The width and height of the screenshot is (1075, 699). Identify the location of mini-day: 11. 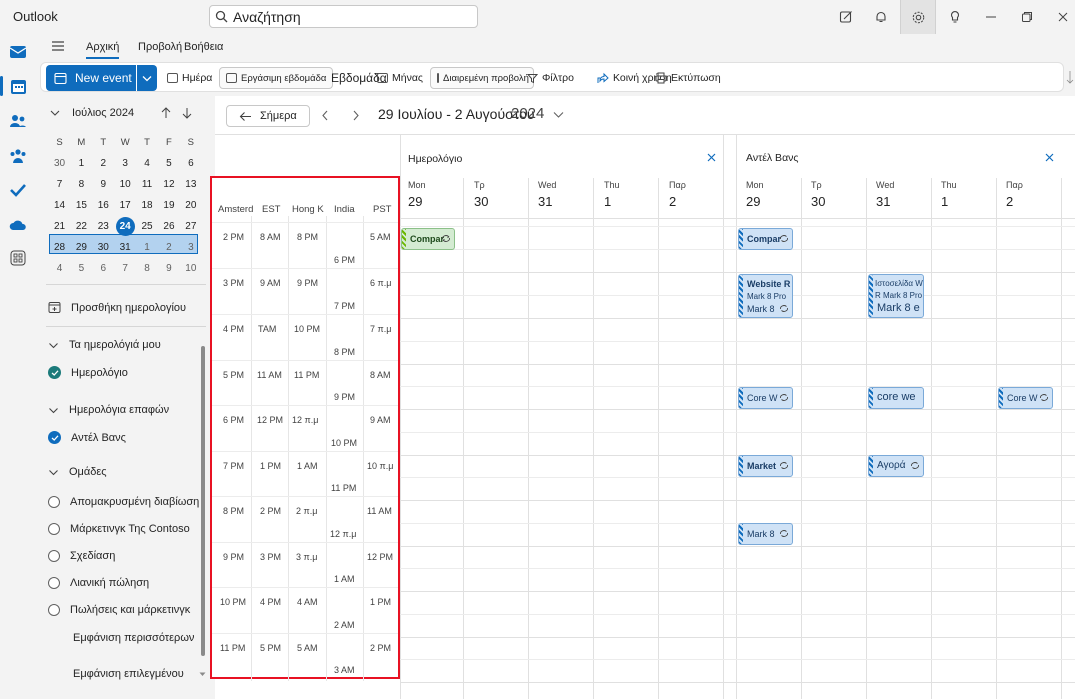
(147, 184).